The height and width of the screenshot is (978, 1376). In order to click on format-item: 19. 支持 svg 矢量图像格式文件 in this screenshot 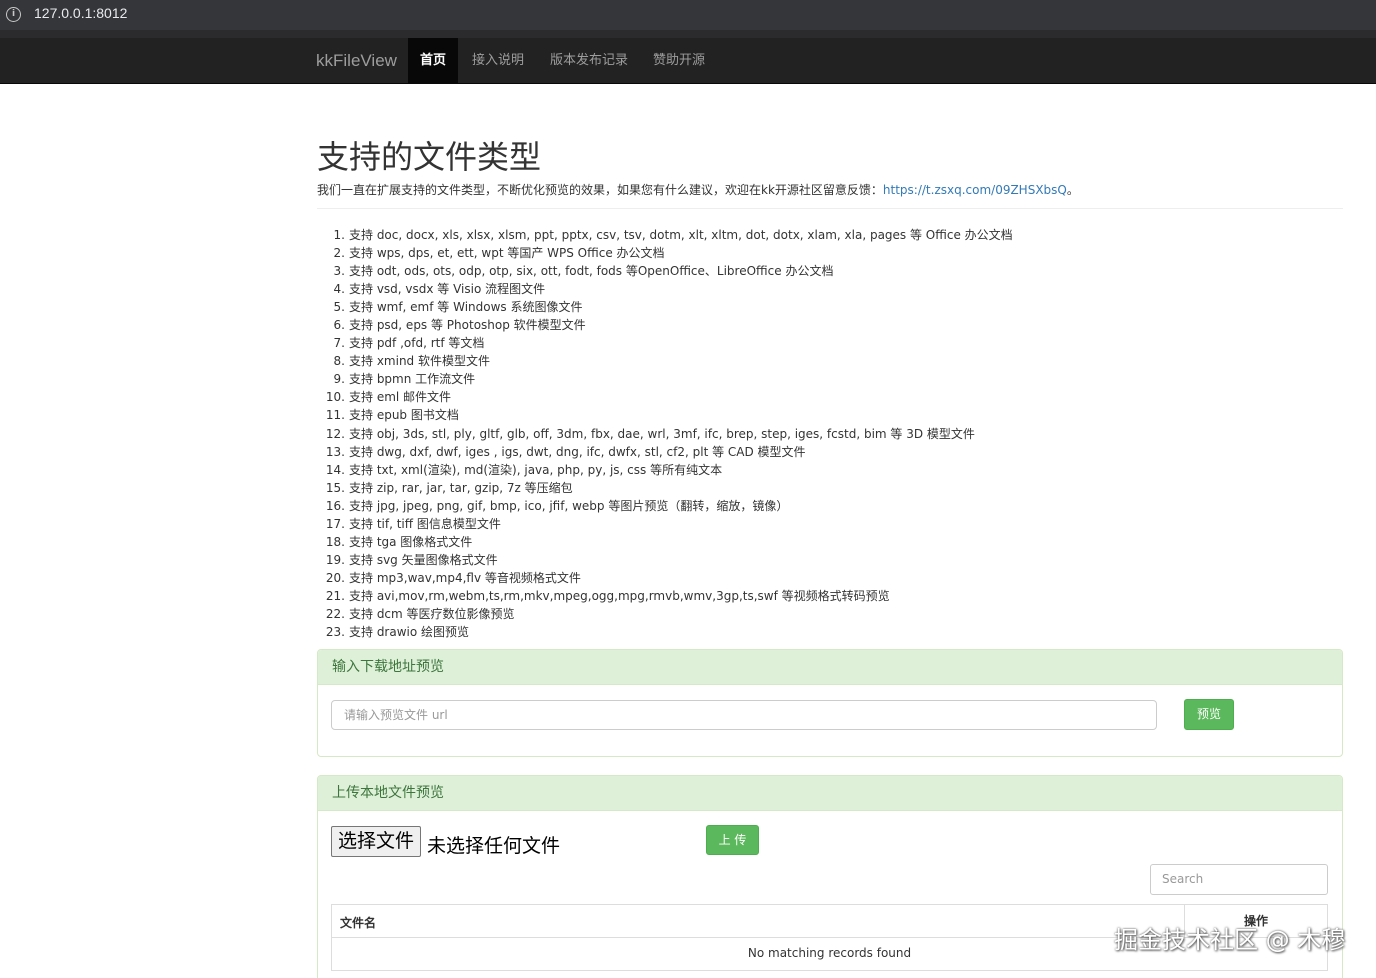, I will do `click(817, 560)`.